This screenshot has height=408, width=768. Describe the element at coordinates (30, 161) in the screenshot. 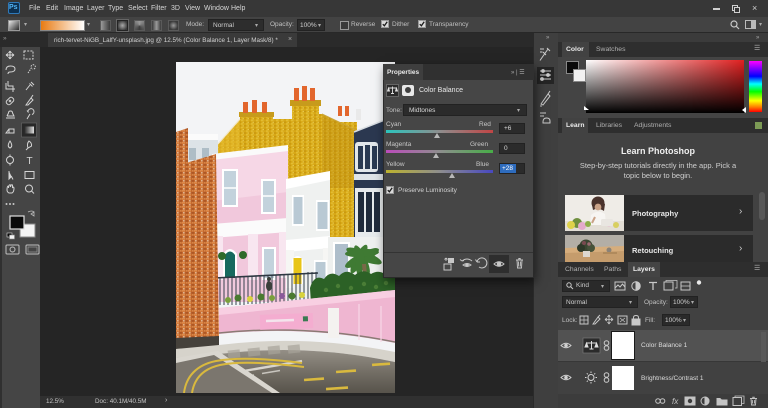

I see `svg-text: T` at that location.